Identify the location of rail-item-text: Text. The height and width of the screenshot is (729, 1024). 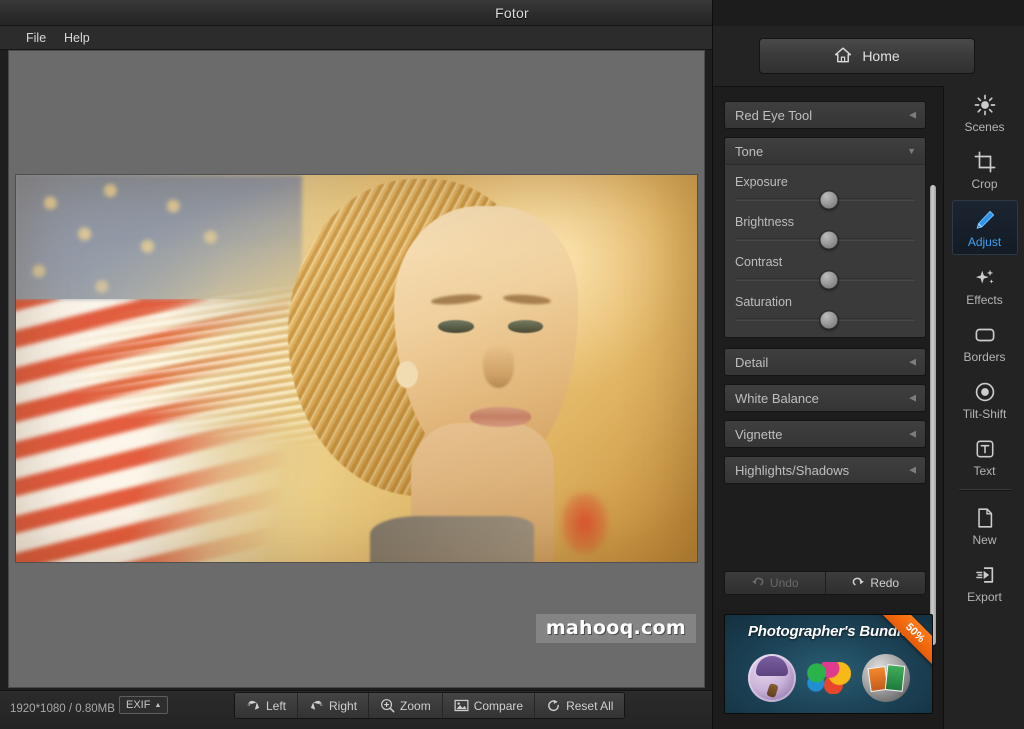
(985, 456).